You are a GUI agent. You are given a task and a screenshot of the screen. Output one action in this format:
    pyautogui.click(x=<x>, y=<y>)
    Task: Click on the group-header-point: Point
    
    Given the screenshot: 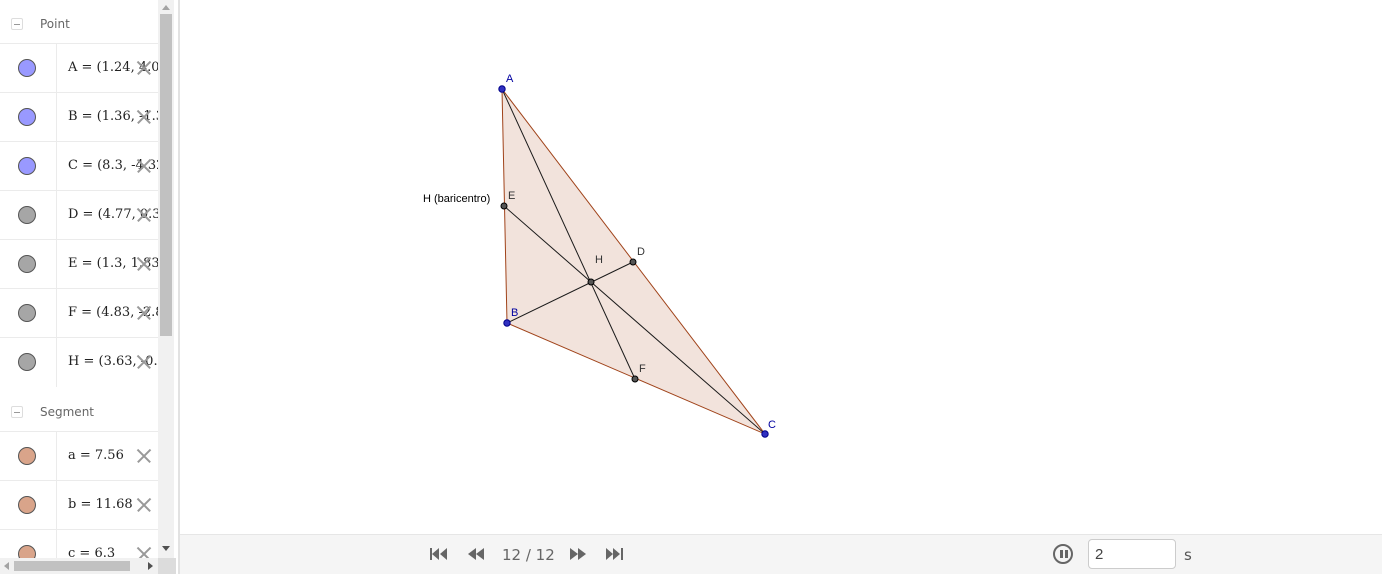 What is the action you would take?
    pyautogui.click(x=79, y=23)
    